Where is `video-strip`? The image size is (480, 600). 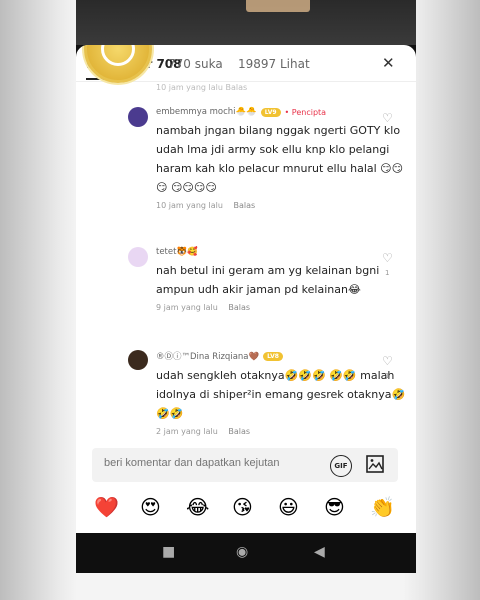 video-strip is located at coordinates (246, 22).